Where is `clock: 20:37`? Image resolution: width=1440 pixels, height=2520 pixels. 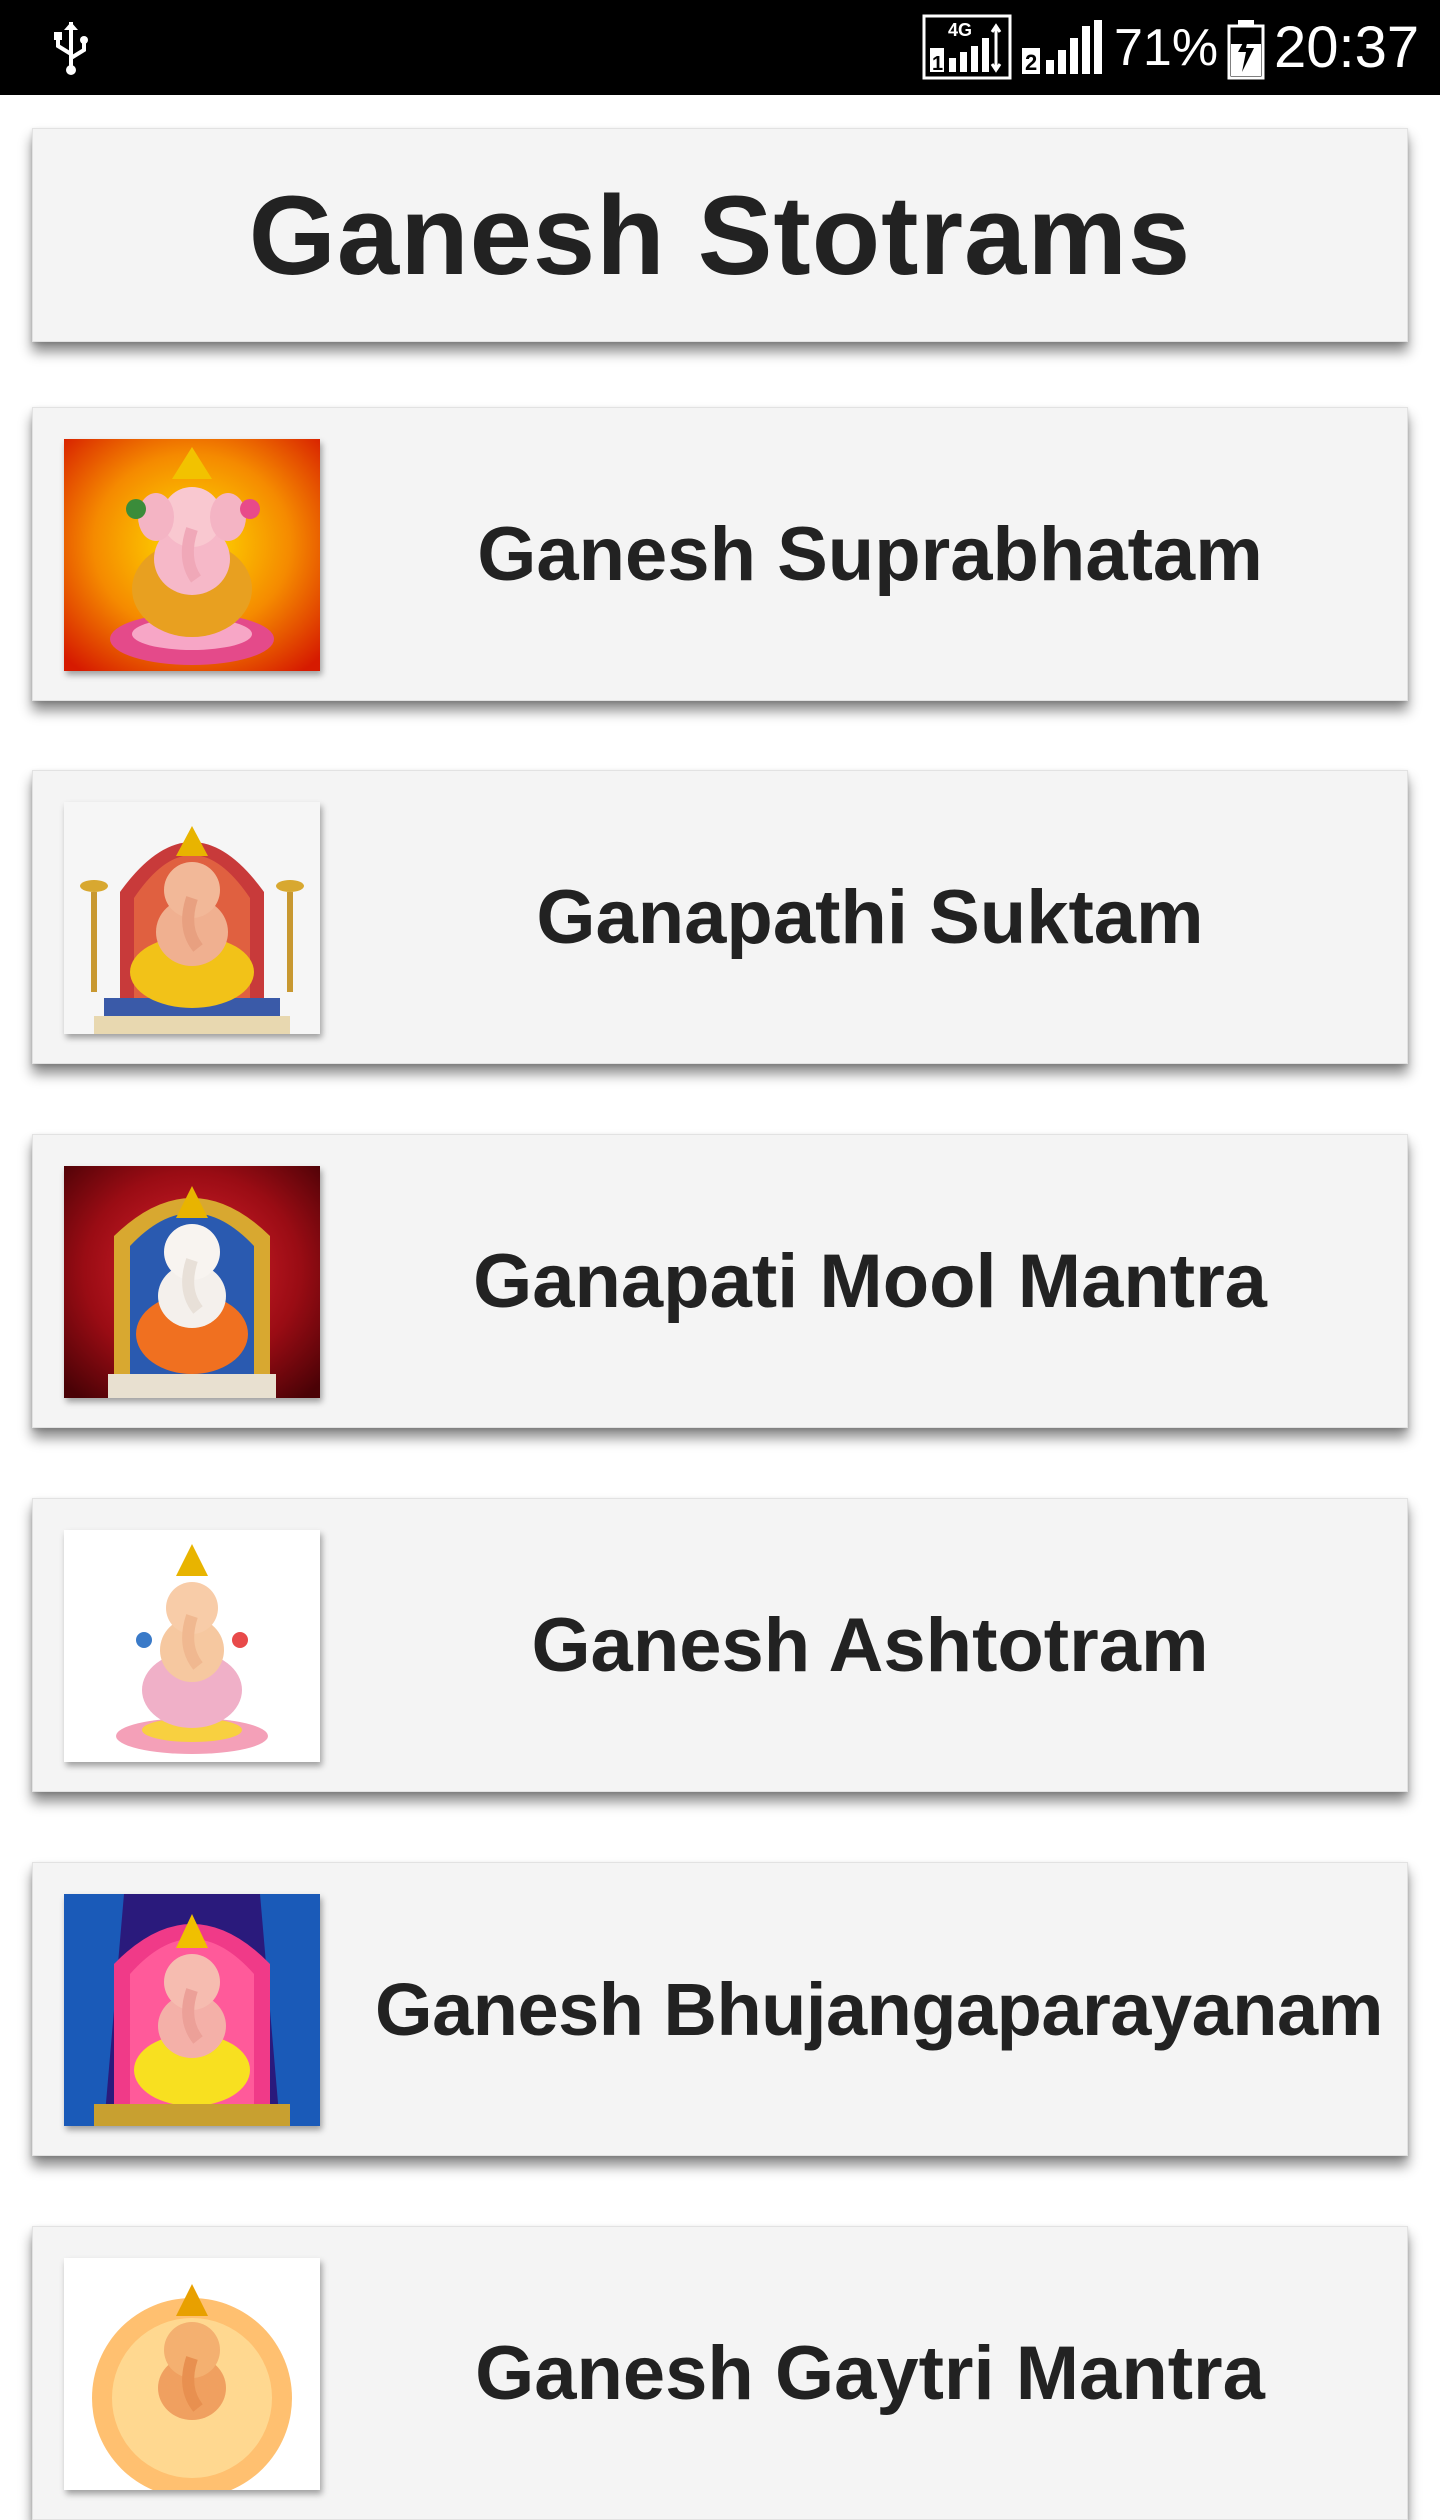
clock: 20:37 is located at coordinates (1347, 47).